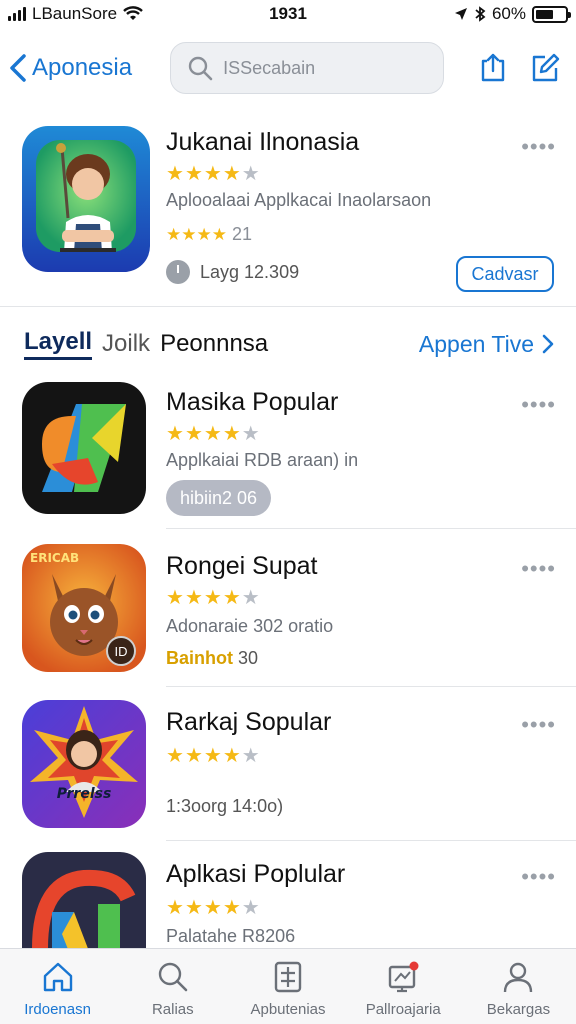  What do you see at coordinates (225, 806) in the screenshot?
I see `app-subtitle: 1:3oorg 14:0o)` at bounding box center [225, 806].